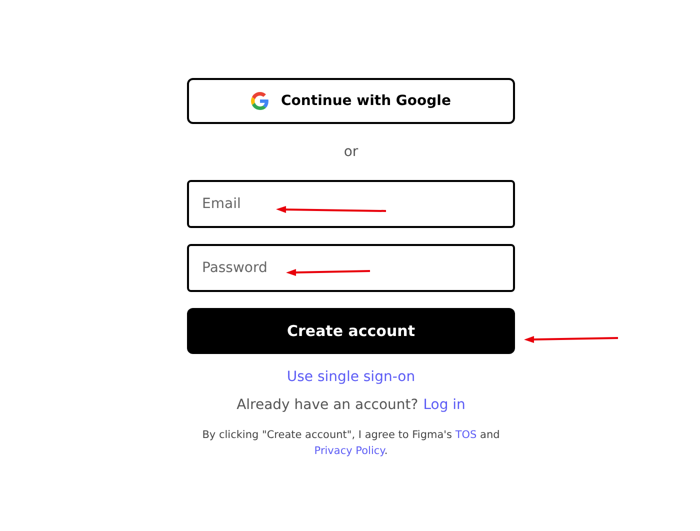 The width and height of the screenshot is (700, 531). What do you see at coordinates (351, 331) in the screenshot?
I see `create-account-button: Create account` at bounding box center [351, 331].